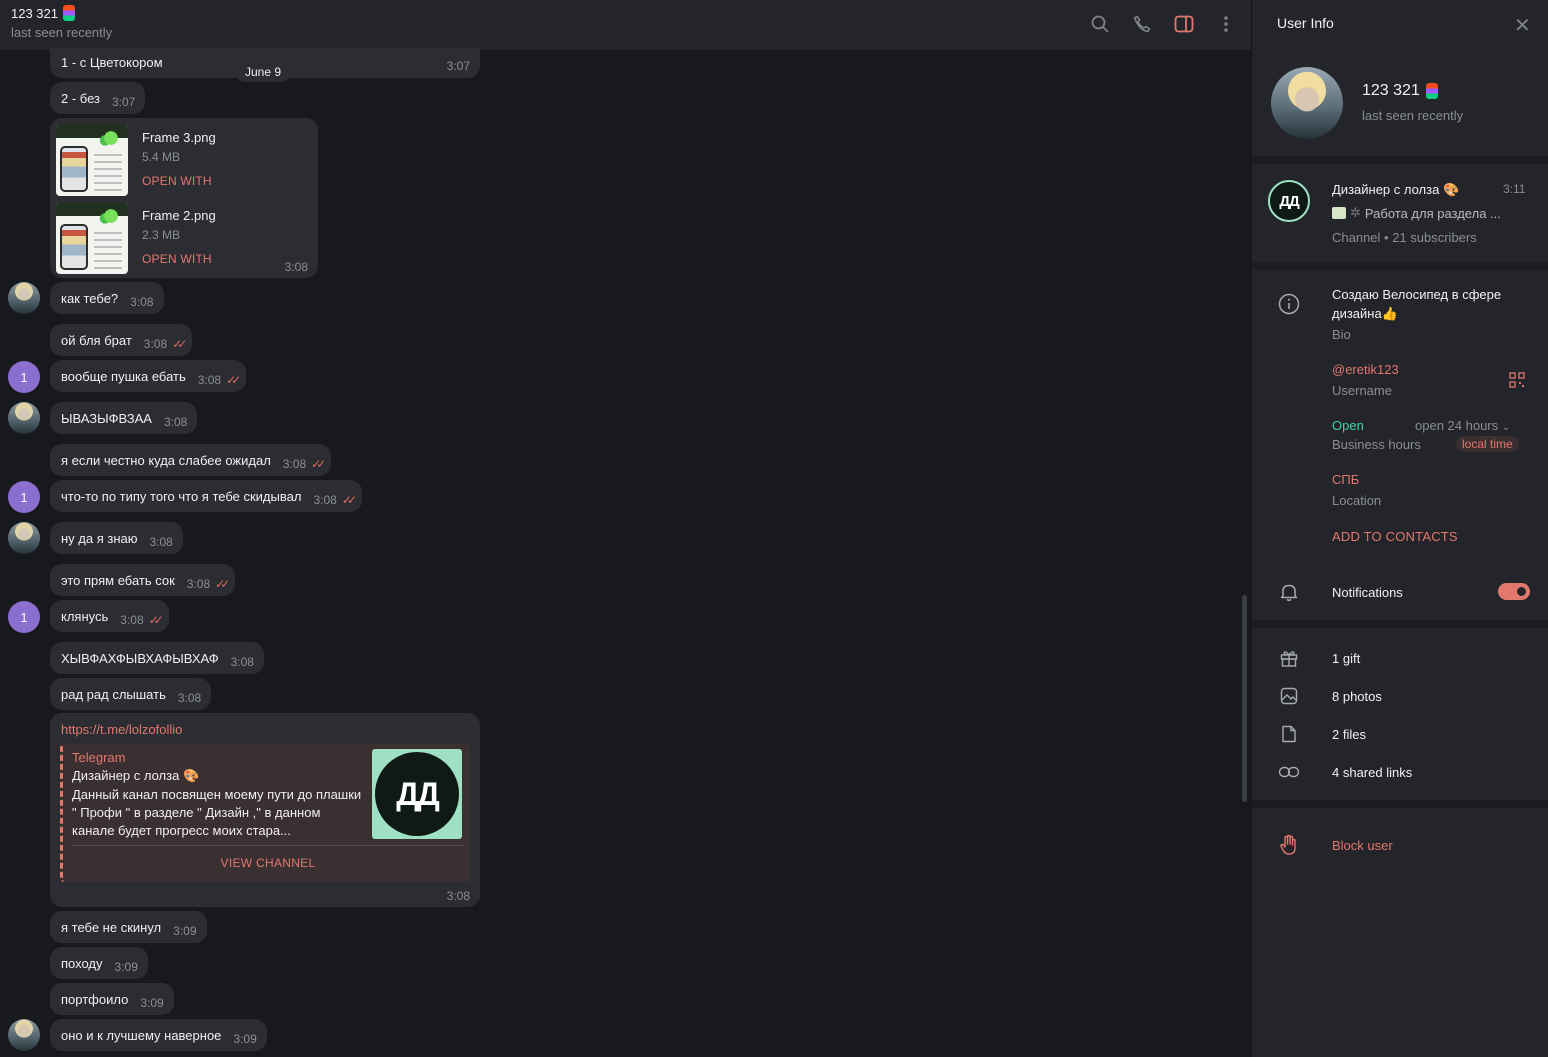 The image size is (1548, 1057). Describe the element at coordinates (268, 845) in the screenshot. I see `preview-divider` at that location.